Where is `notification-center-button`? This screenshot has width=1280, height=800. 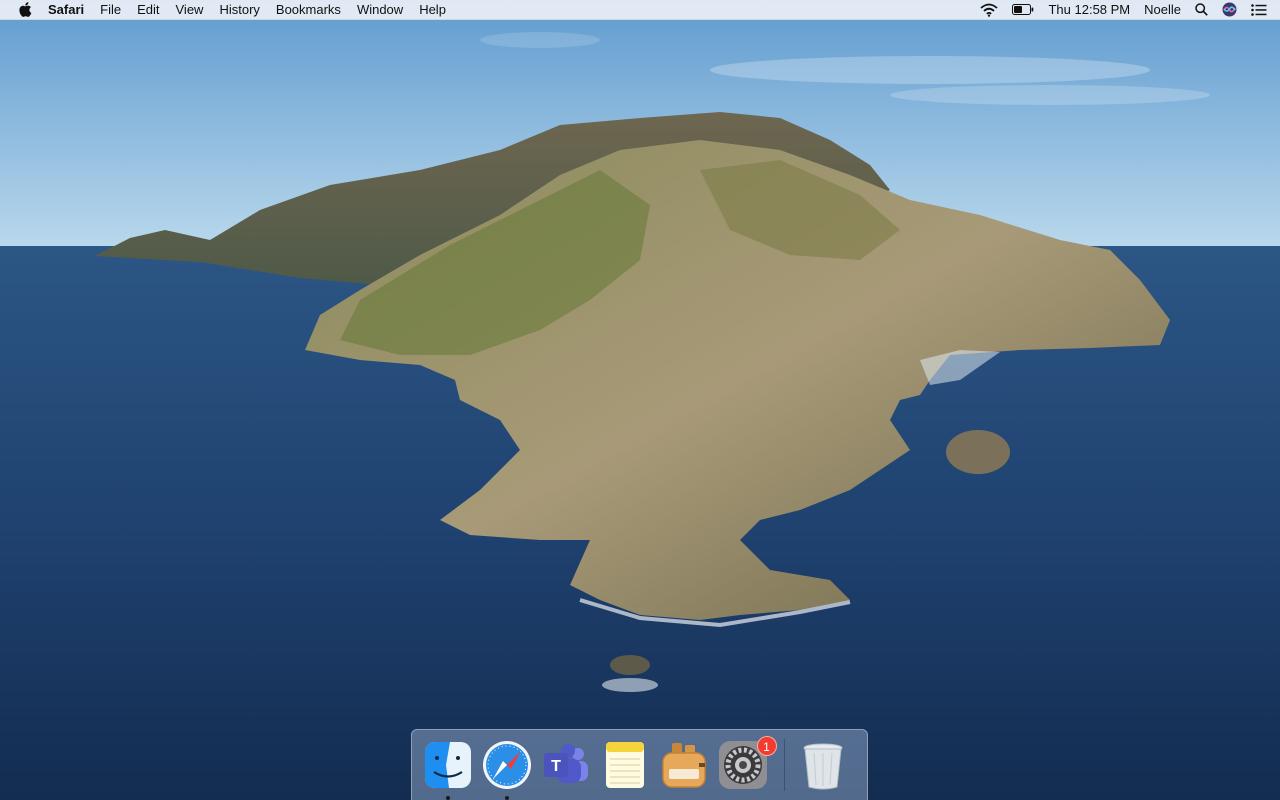
notification-center-button is located at coordinates (1259, 10).